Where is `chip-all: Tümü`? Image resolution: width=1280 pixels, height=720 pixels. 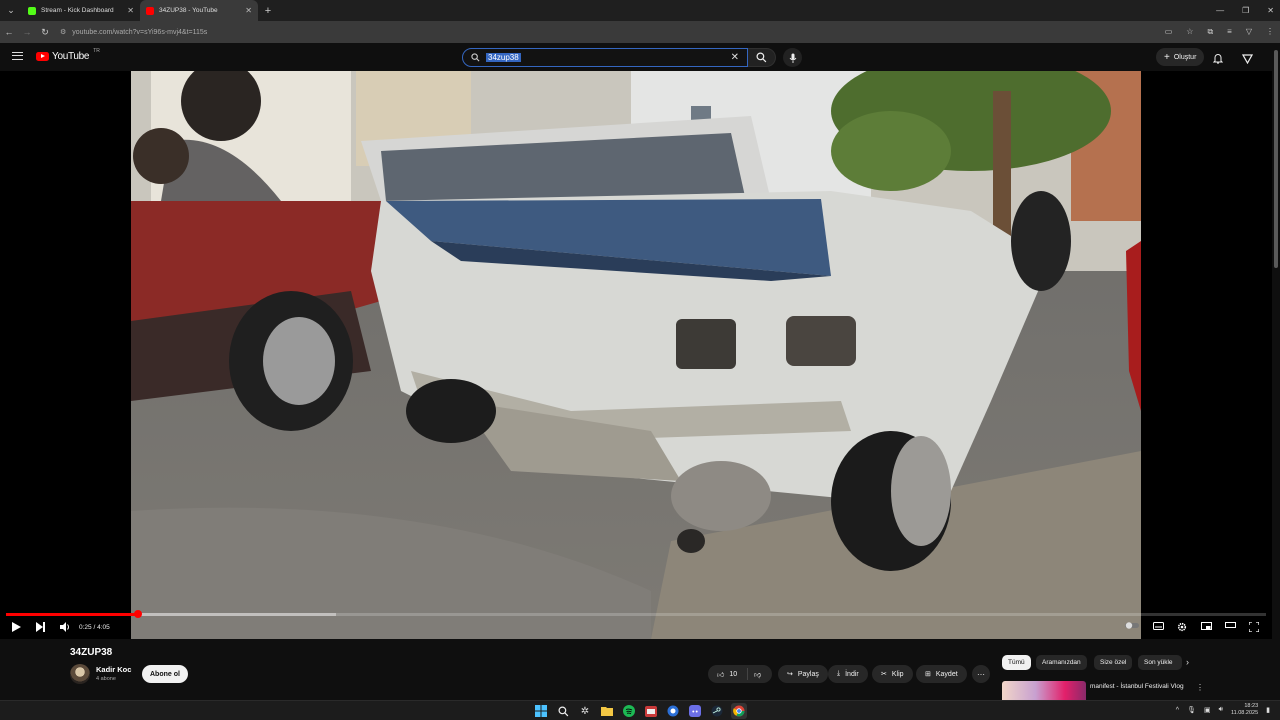 chip-all: Tümü is located at coordinates (1016, 662).